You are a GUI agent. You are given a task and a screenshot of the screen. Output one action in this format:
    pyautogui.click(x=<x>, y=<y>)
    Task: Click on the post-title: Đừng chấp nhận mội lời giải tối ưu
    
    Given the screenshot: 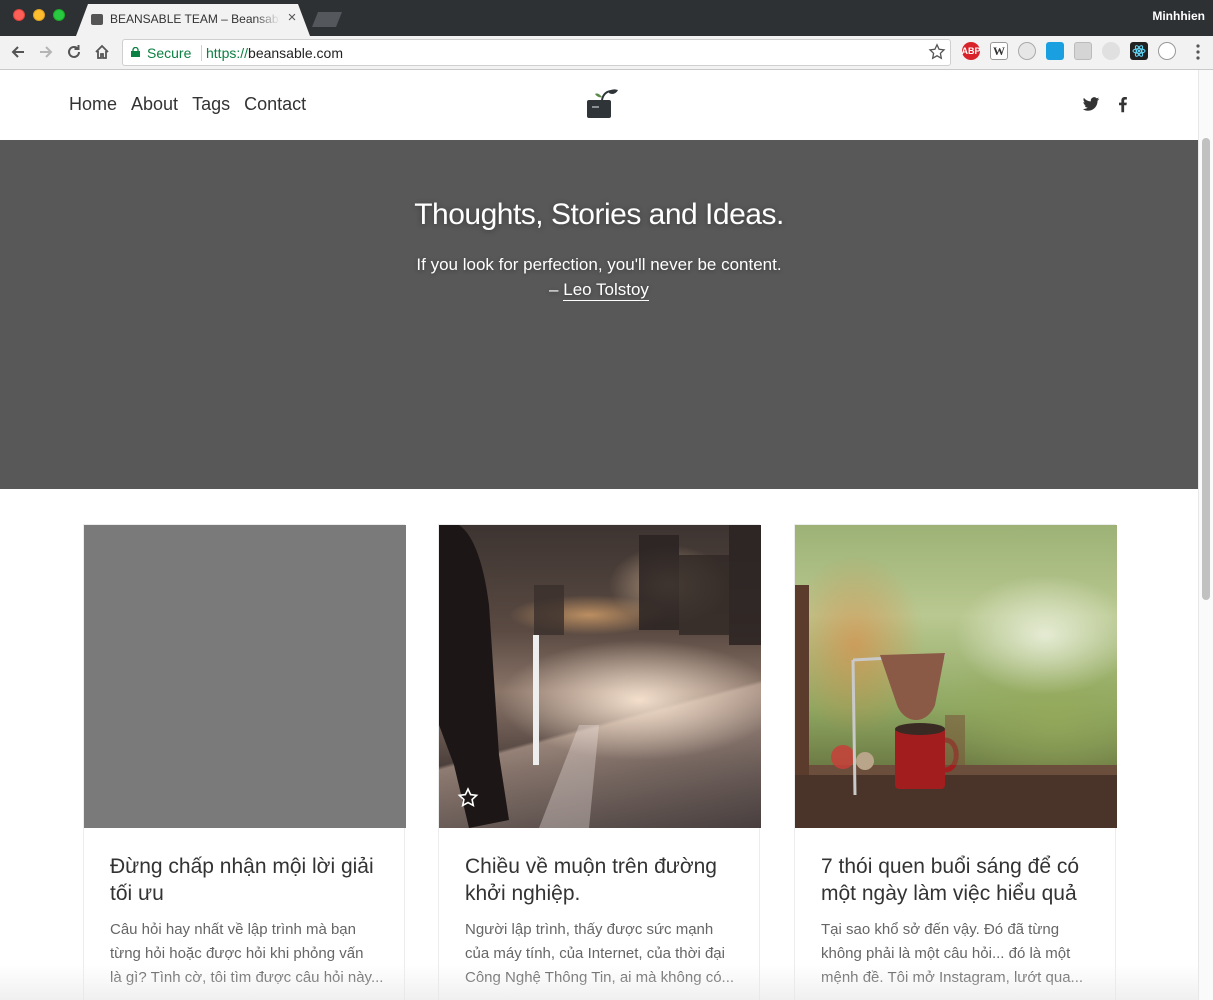 What is the action you would take?
    pyautogui.click(x=250, y=880)
    